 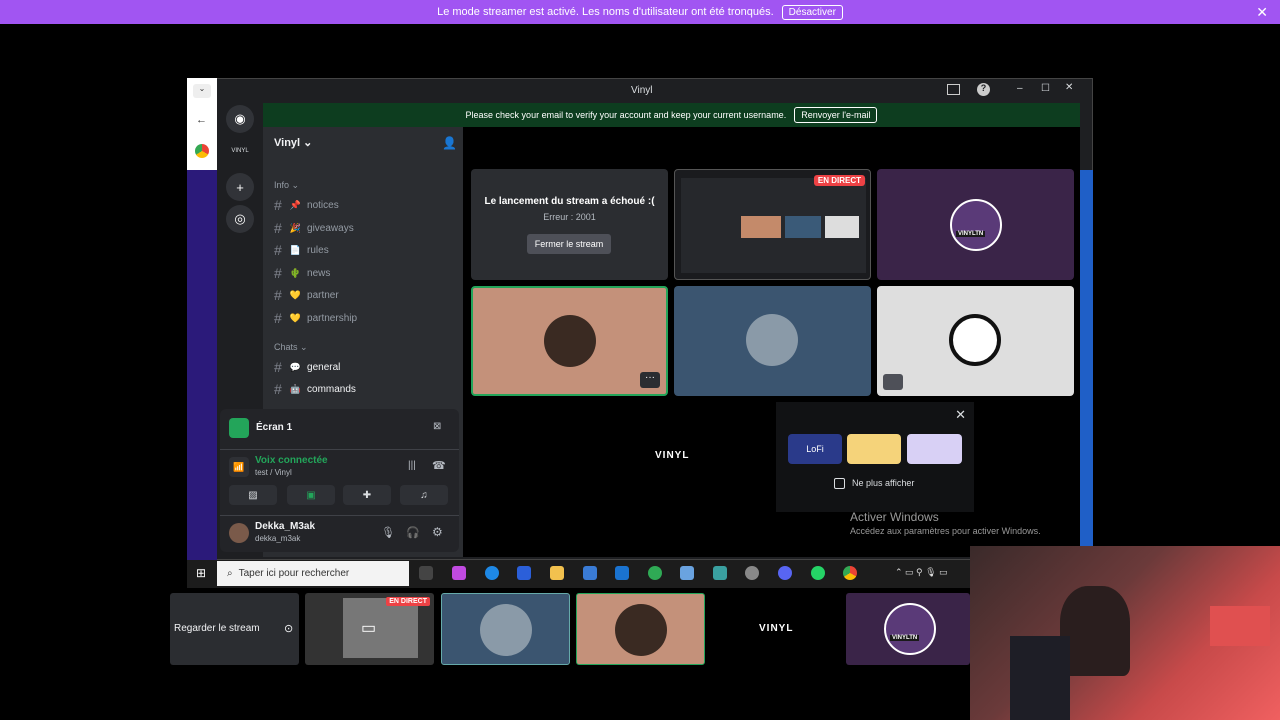 I want to click on user-tile-bean, so click(x=975, y=341).